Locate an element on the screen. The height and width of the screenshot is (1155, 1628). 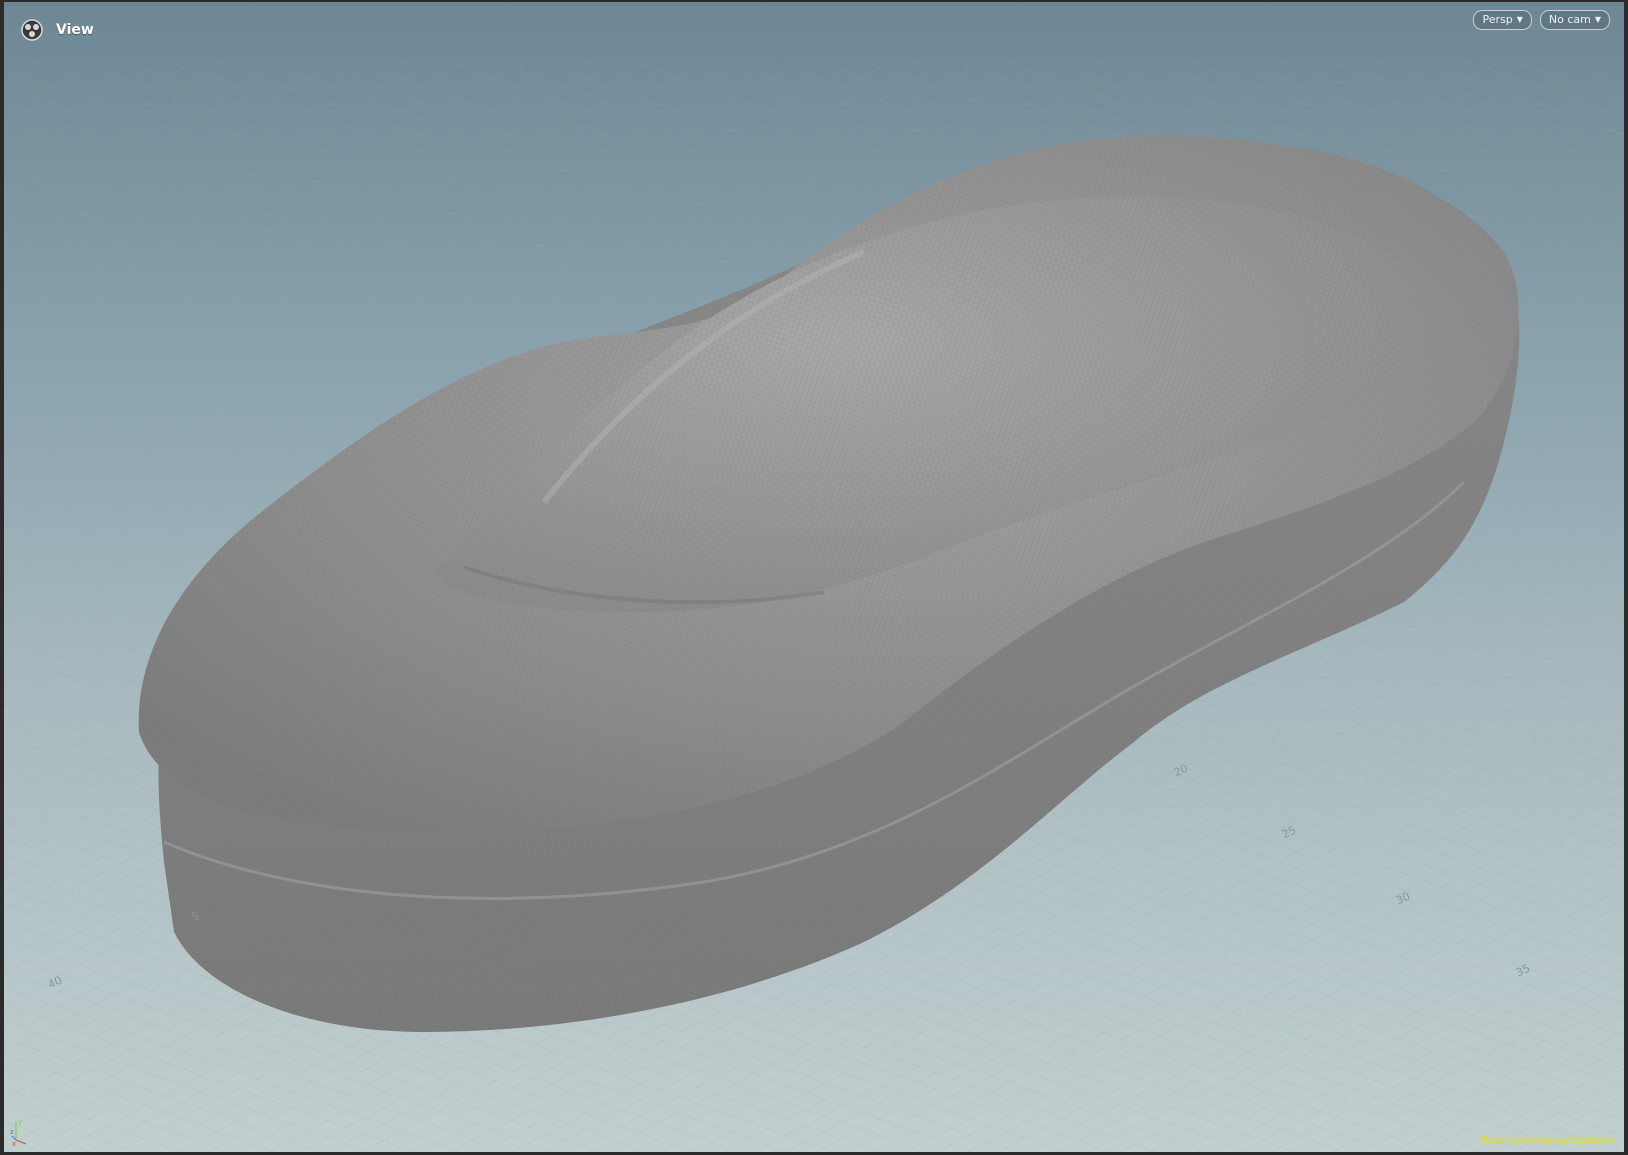
axis-y-label: y is located at coordinates (20, 1122).